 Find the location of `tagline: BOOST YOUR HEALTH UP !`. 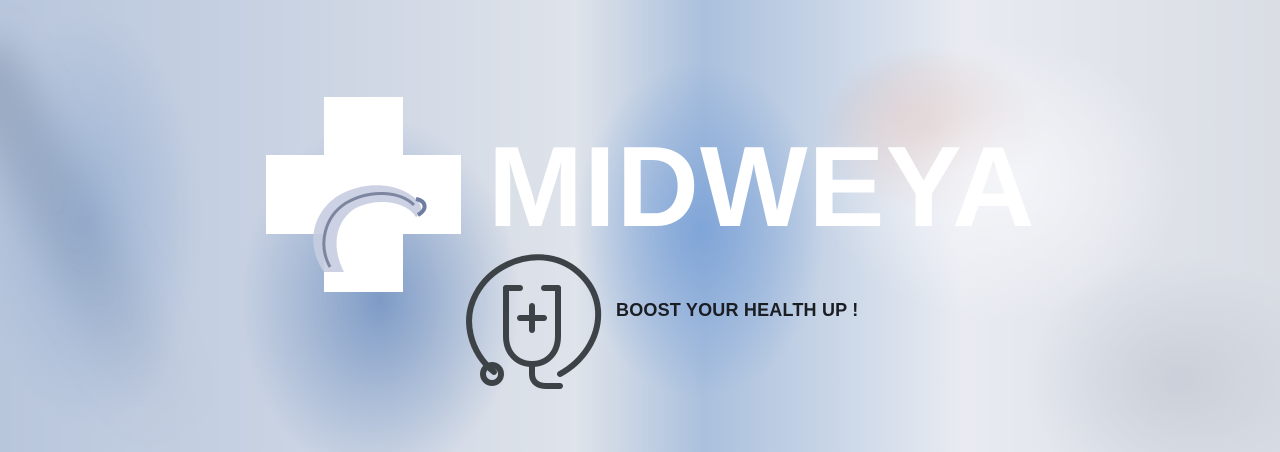

tagline: BOOST YOUR HEALTH UP ! is located at coordinates (737, 310).